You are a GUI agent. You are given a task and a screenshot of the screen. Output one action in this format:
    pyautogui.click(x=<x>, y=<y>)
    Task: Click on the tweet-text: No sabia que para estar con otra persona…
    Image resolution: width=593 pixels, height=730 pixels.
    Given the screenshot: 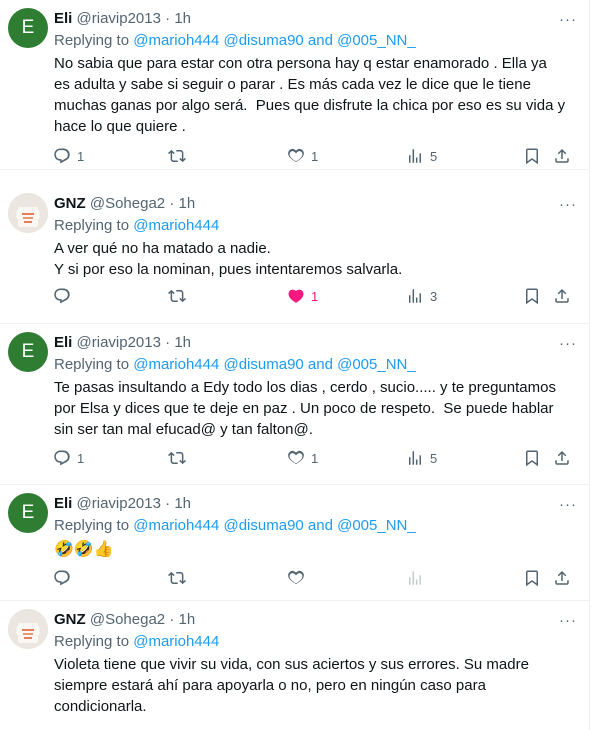 What is the action you would take?
    pyautogui.click(x=310, y=95)
    